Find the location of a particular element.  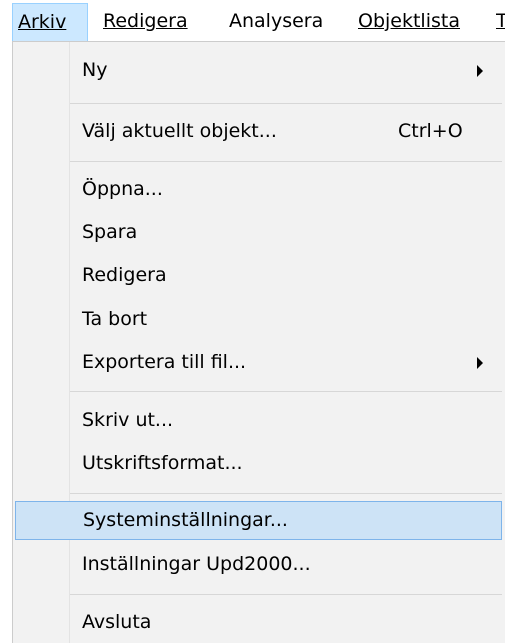

menu-item-ny-label: Ny is located at coordinates (95, 70).